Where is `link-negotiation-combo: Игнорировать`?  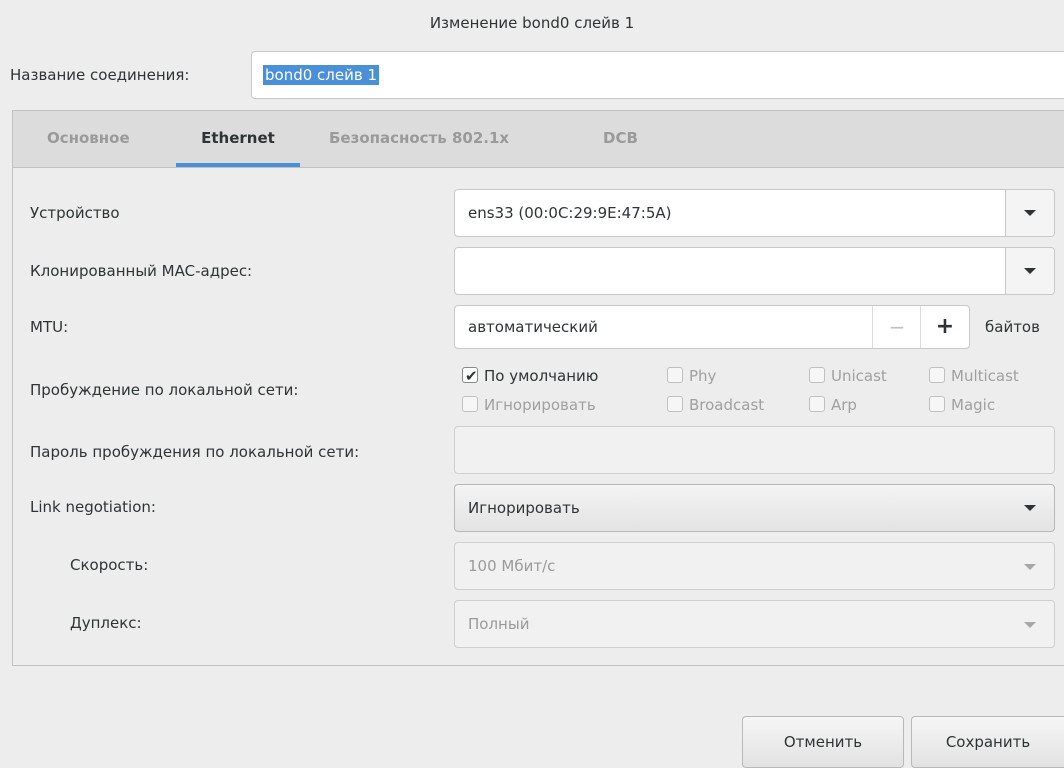 link-negotiation-combo: Игнорировать is located at coordinates (754, 508).